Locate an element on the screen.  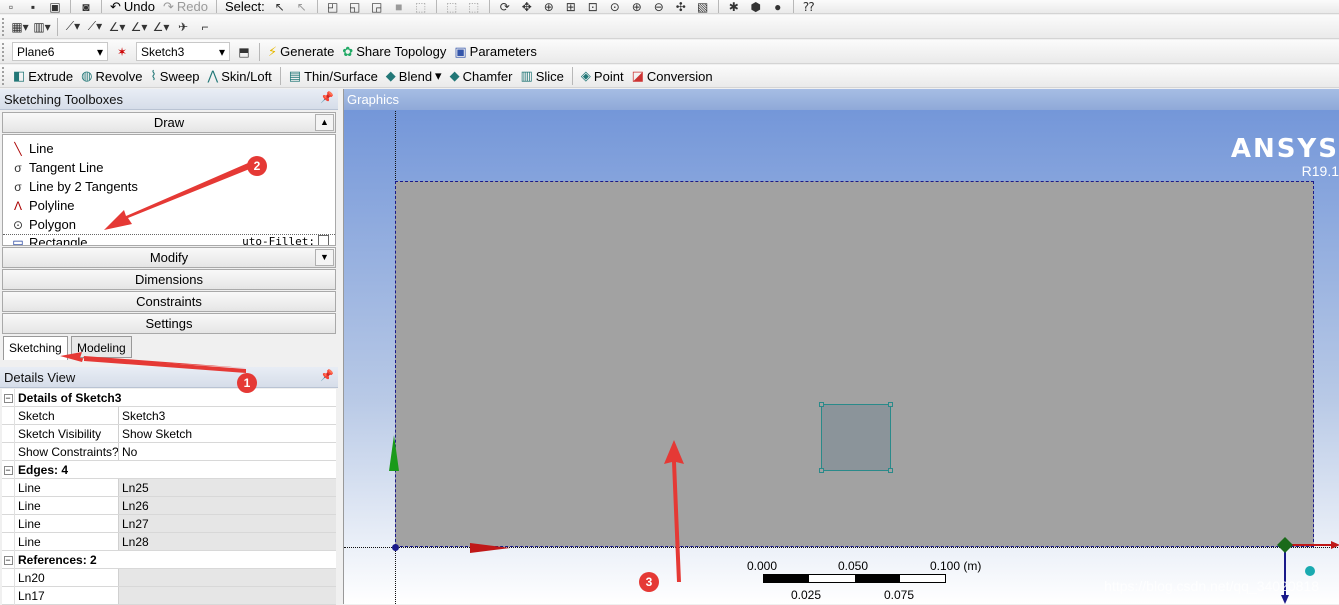
new-radius-icon: ∠▾ is located at coordinates (161, 27).